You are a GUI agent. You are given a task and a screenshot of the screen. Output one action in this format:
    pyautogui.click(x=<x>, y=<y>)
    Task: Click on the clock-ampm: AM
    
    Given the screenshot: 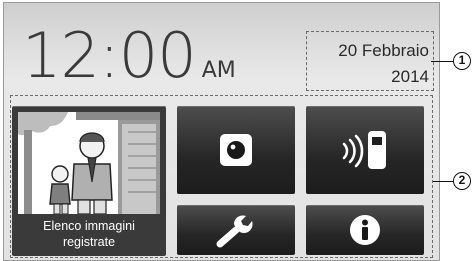 What is the action you would take?
    pyautogui.click(x=218, y=70)
    